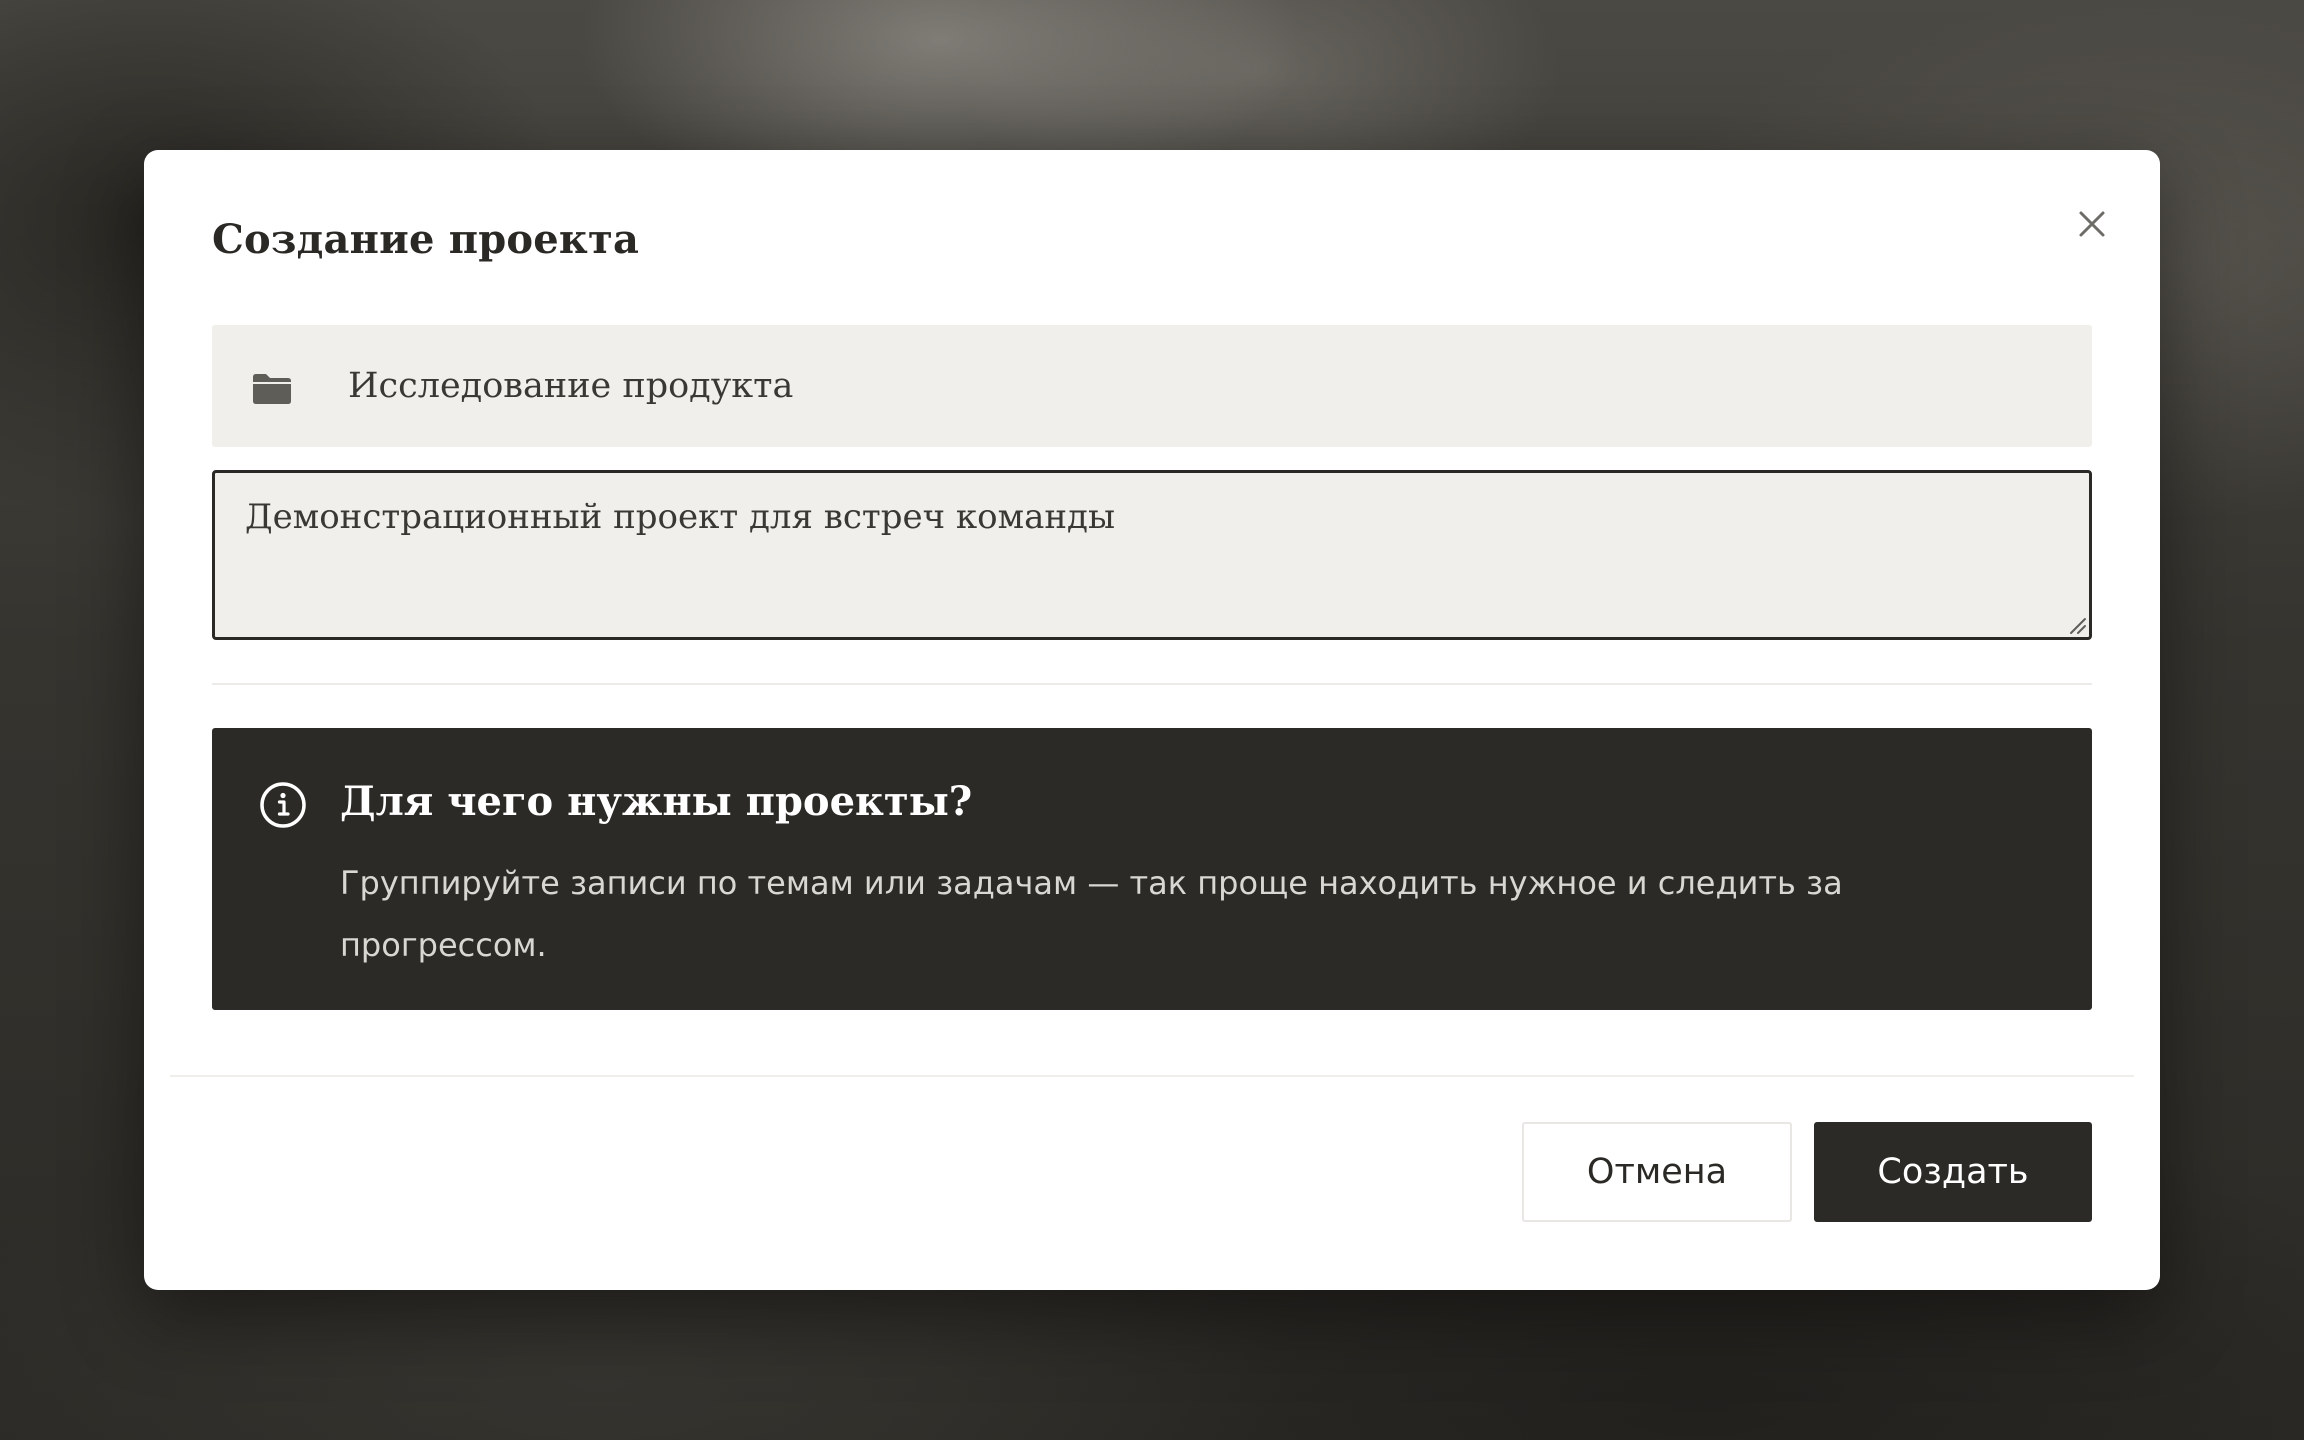 This screenshot has height=1440, width=2304. Describe the element at coordinates (426, 239) in the screenshot. I see `dialog-title: Создание проекта` at that location.